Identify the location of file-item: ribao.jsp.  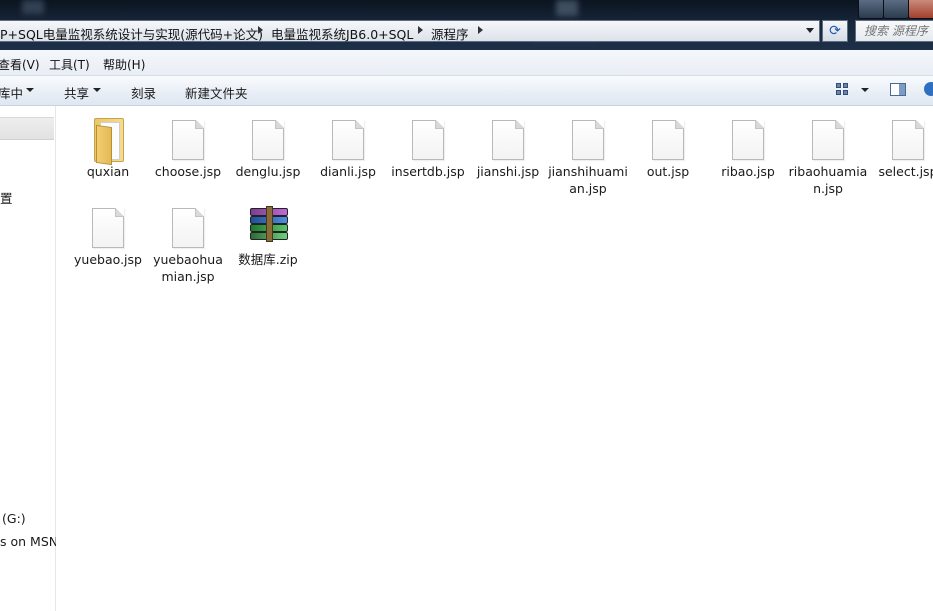
(748, 151).